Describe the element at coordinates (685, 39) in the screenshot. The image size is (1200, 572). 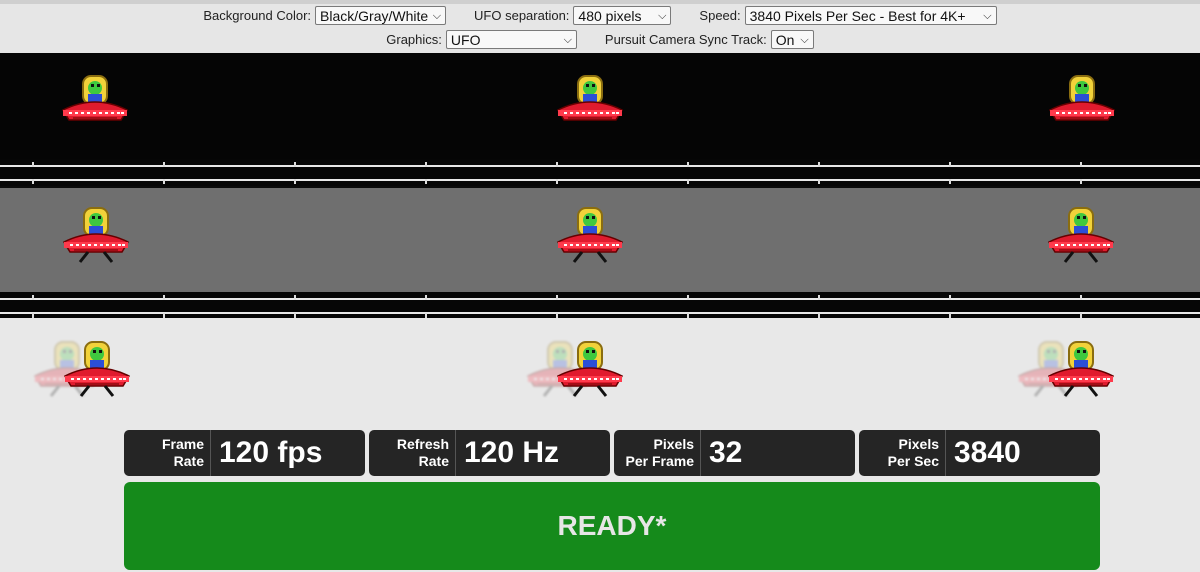
I see `sync-track-label: Pursuit Camera Sync Track:` at that location.